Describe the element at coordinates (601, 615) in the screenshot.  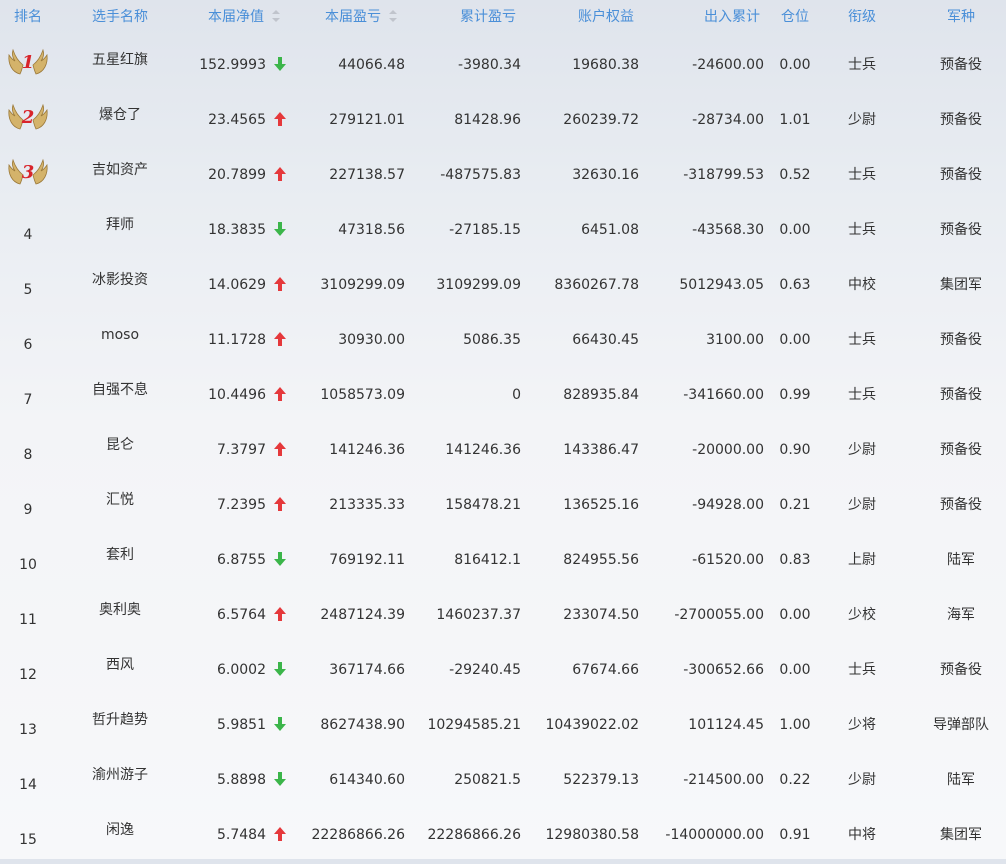
I see `equity-value: 233074.50` at that location.